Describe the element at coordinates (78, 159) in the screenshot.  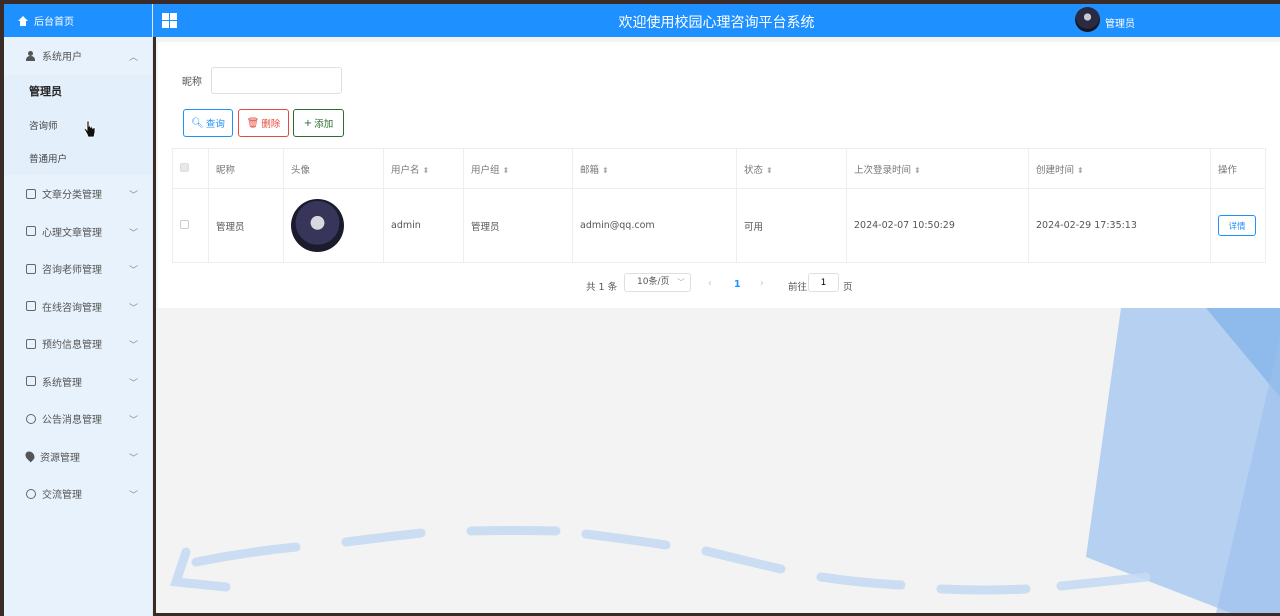
I see `sidebar-item-regular-user: 普通用户` at that location.